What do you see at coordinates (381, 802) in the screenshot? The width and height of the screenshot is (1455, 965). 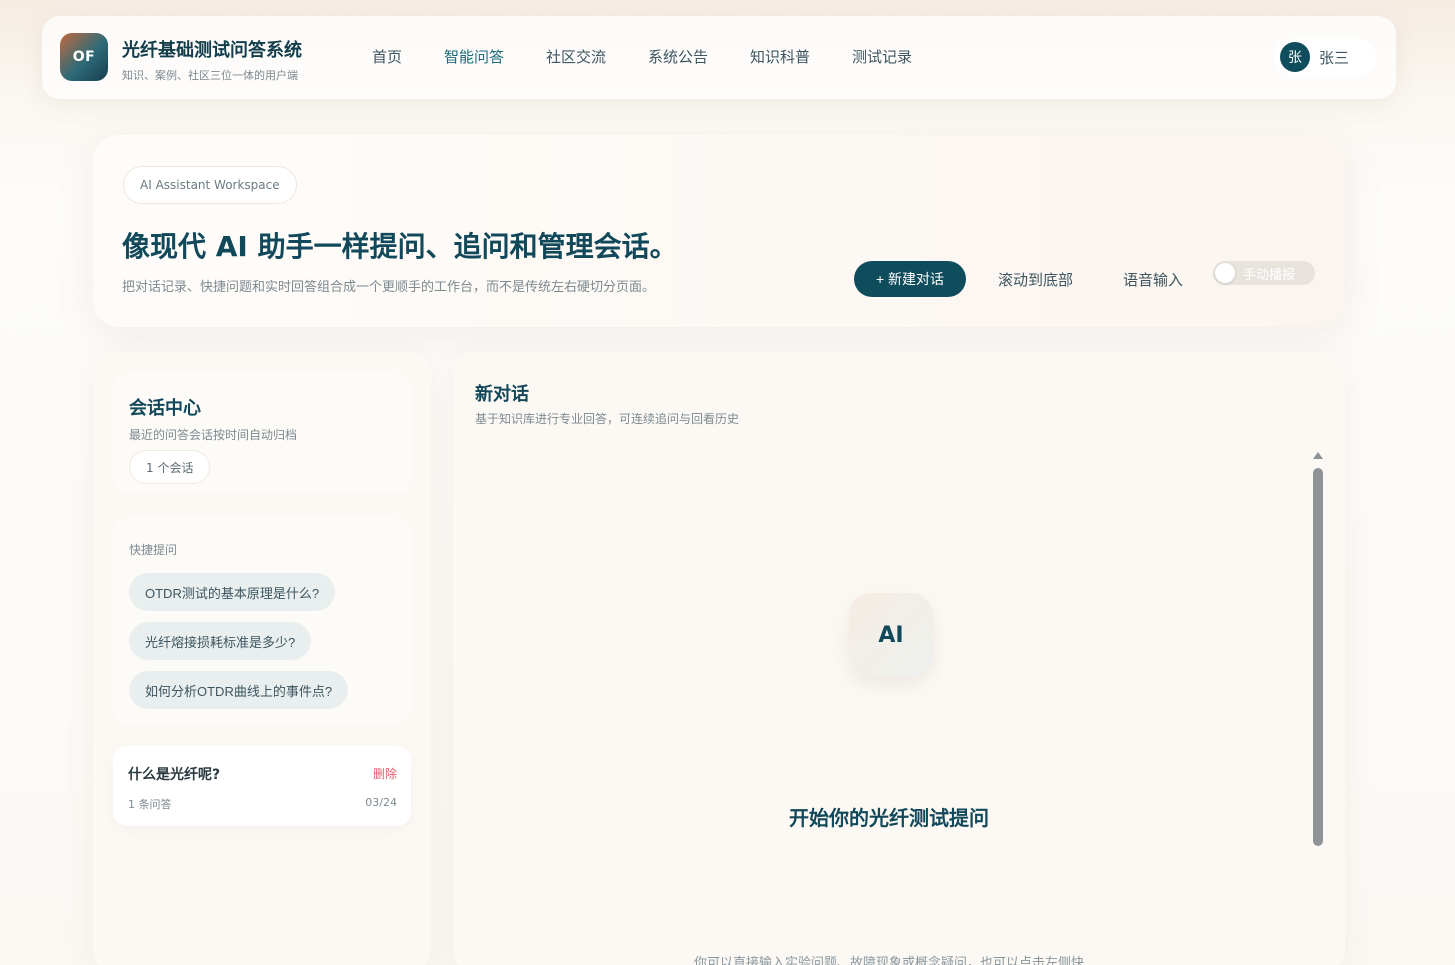 I see `history-date: 03/24` at bounding box center [381, 802].